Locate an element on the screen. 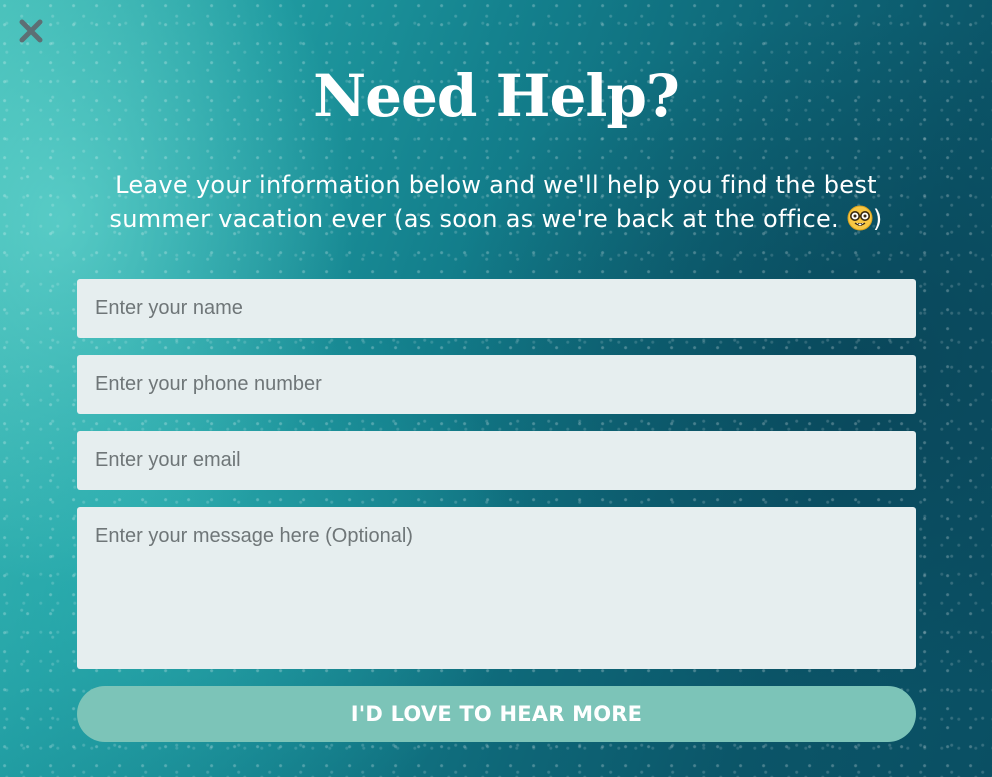 This screenshot has width=992, height=777. close-button is located at coordinates (31, 31).